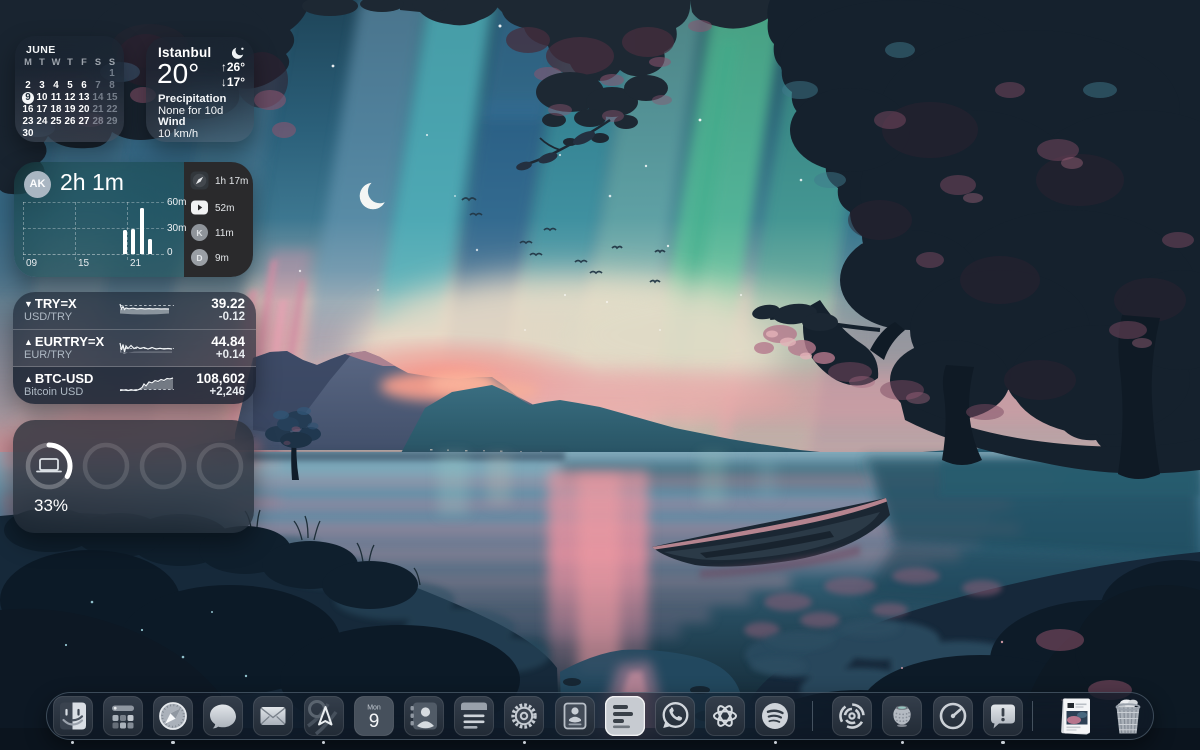  I want to click on svg-text: K, so click(199, 233).